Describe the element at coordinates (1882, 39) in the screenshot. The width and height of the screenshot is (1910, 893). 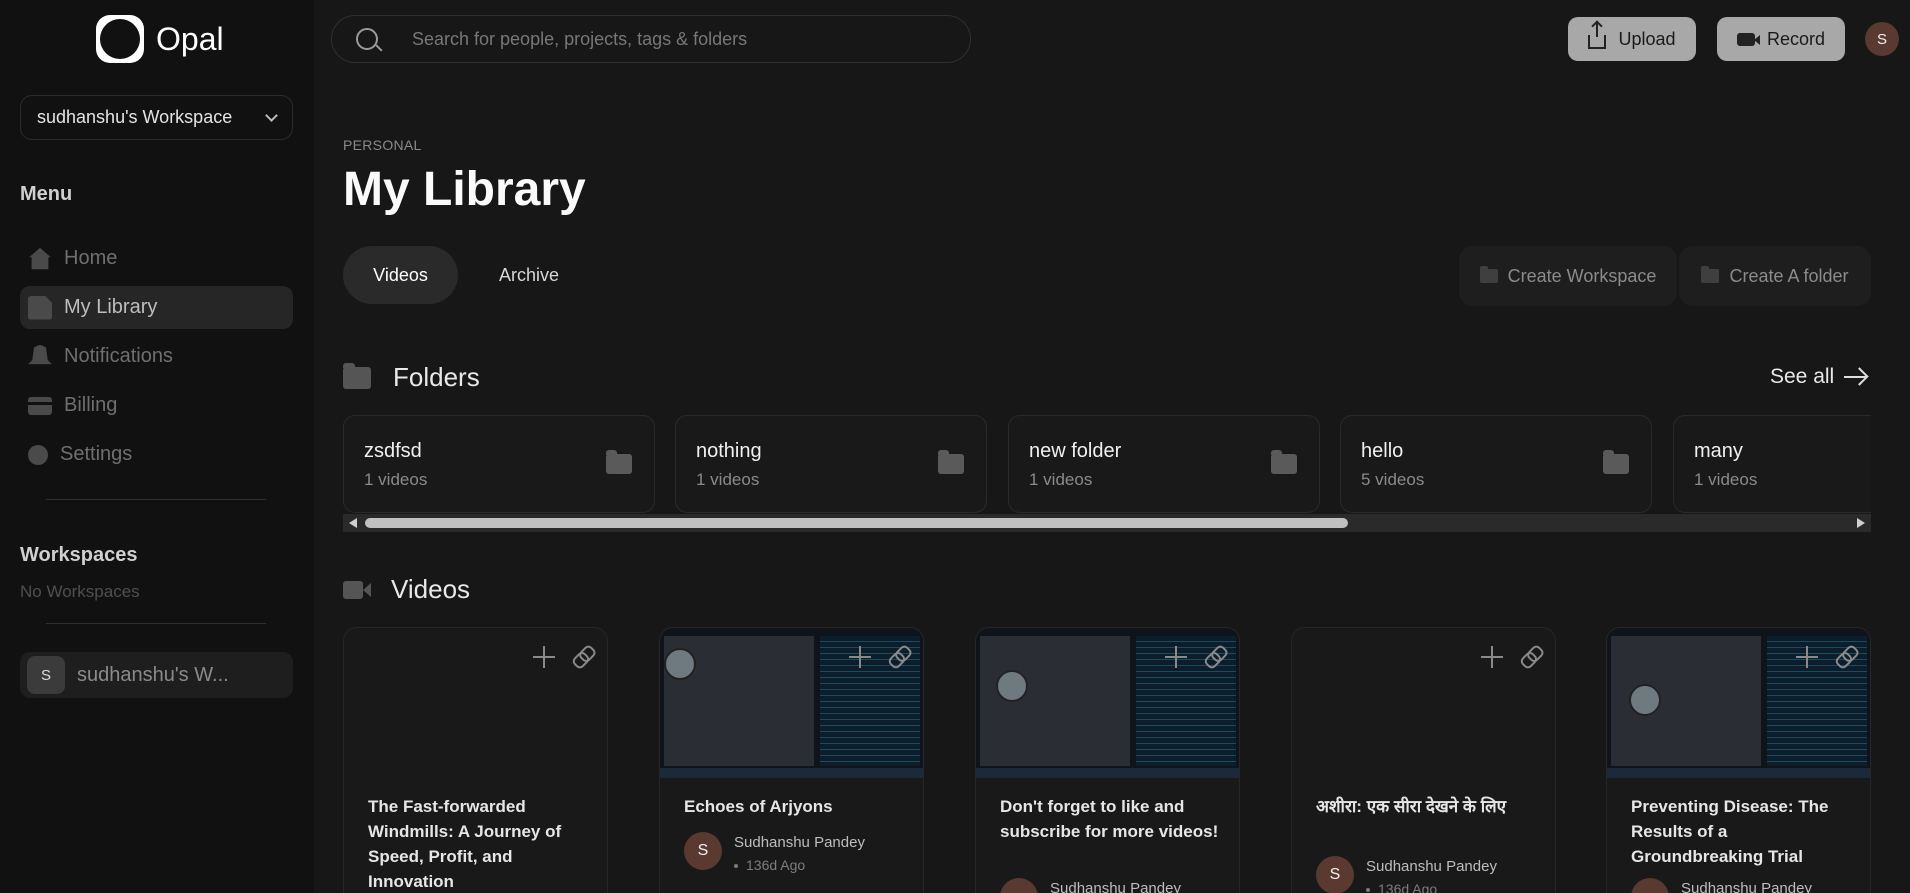
I see `user-avatar: S` at that location.